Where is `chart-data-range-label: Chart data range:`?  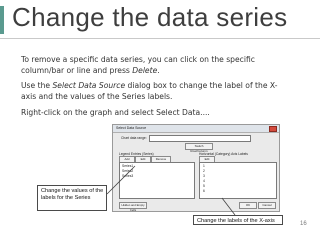
chart-data-range-label: Chart data range: is located at coordinates (134, 138).